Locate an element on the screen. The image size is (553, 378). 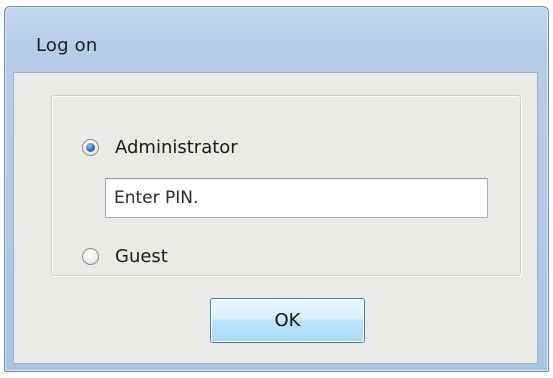
ok-button: OK is located at coordinates (287, 320).